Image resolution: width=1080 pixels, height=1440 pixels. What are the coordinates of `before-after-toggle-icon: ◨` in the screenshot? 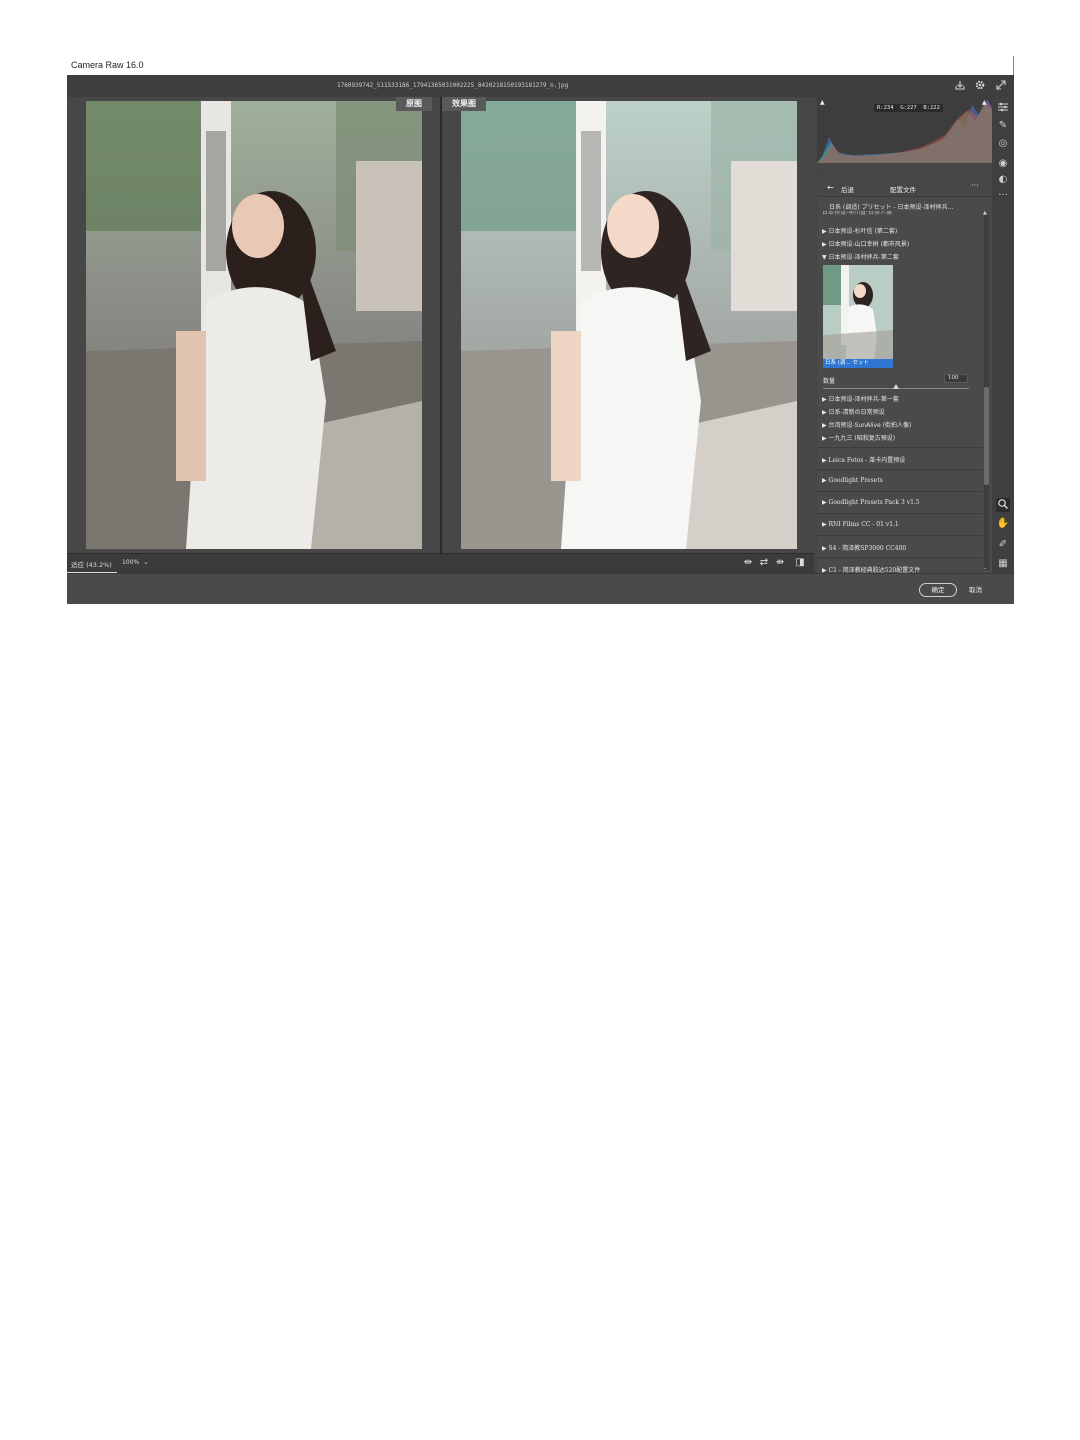 It's located at (800, 563).